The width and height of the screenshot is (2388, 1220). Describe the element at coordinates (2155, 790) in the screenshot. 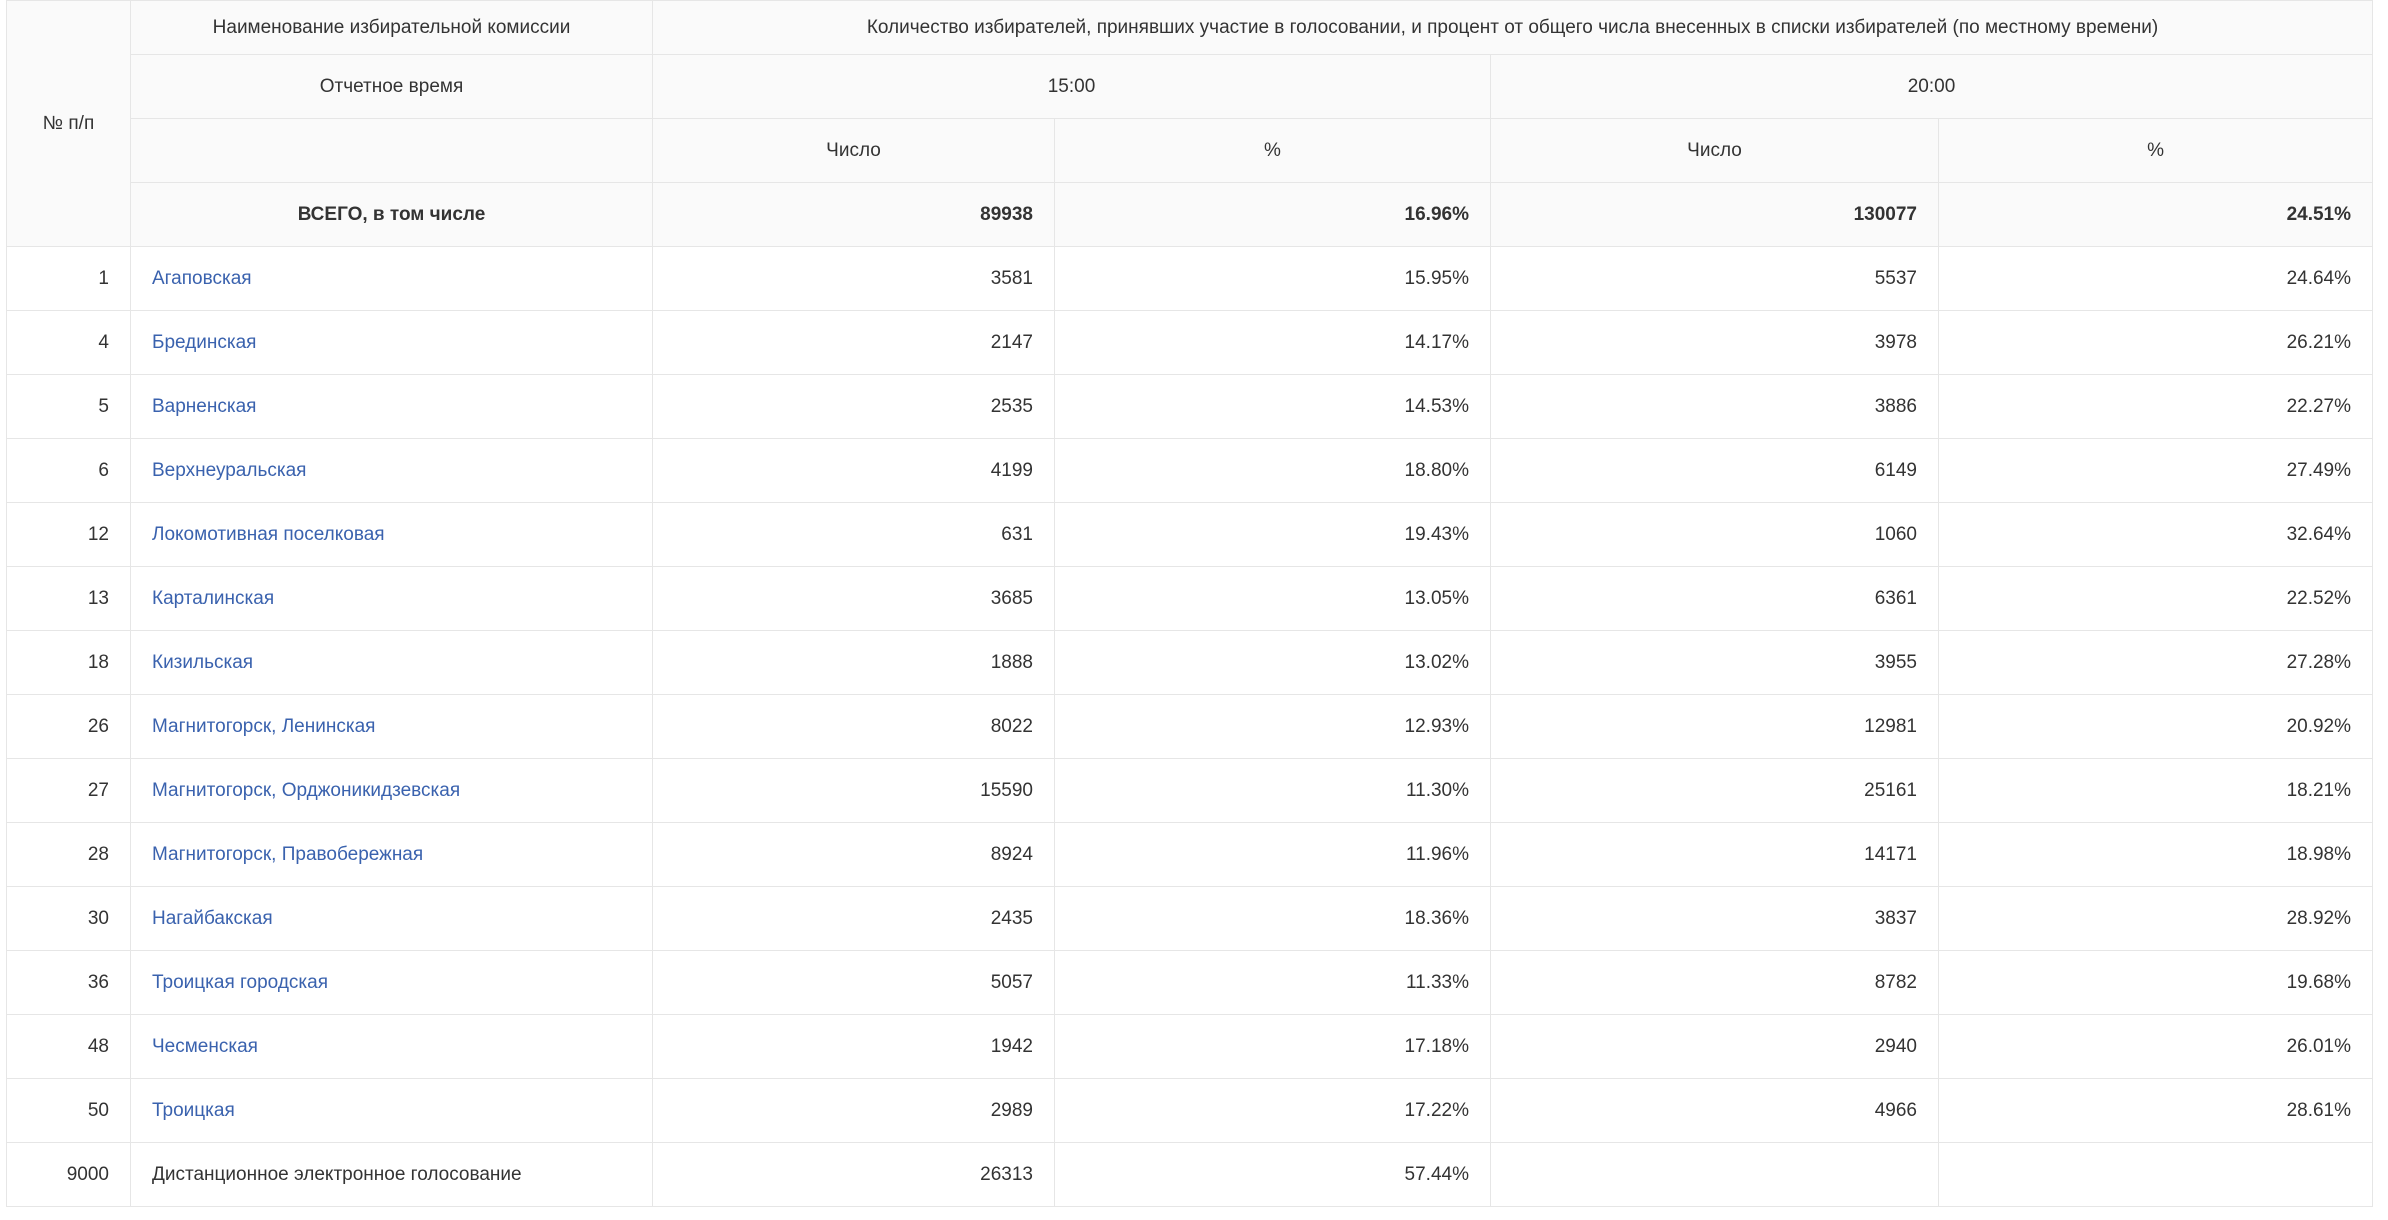

I see `percent-2000: 18.21%` at that location.